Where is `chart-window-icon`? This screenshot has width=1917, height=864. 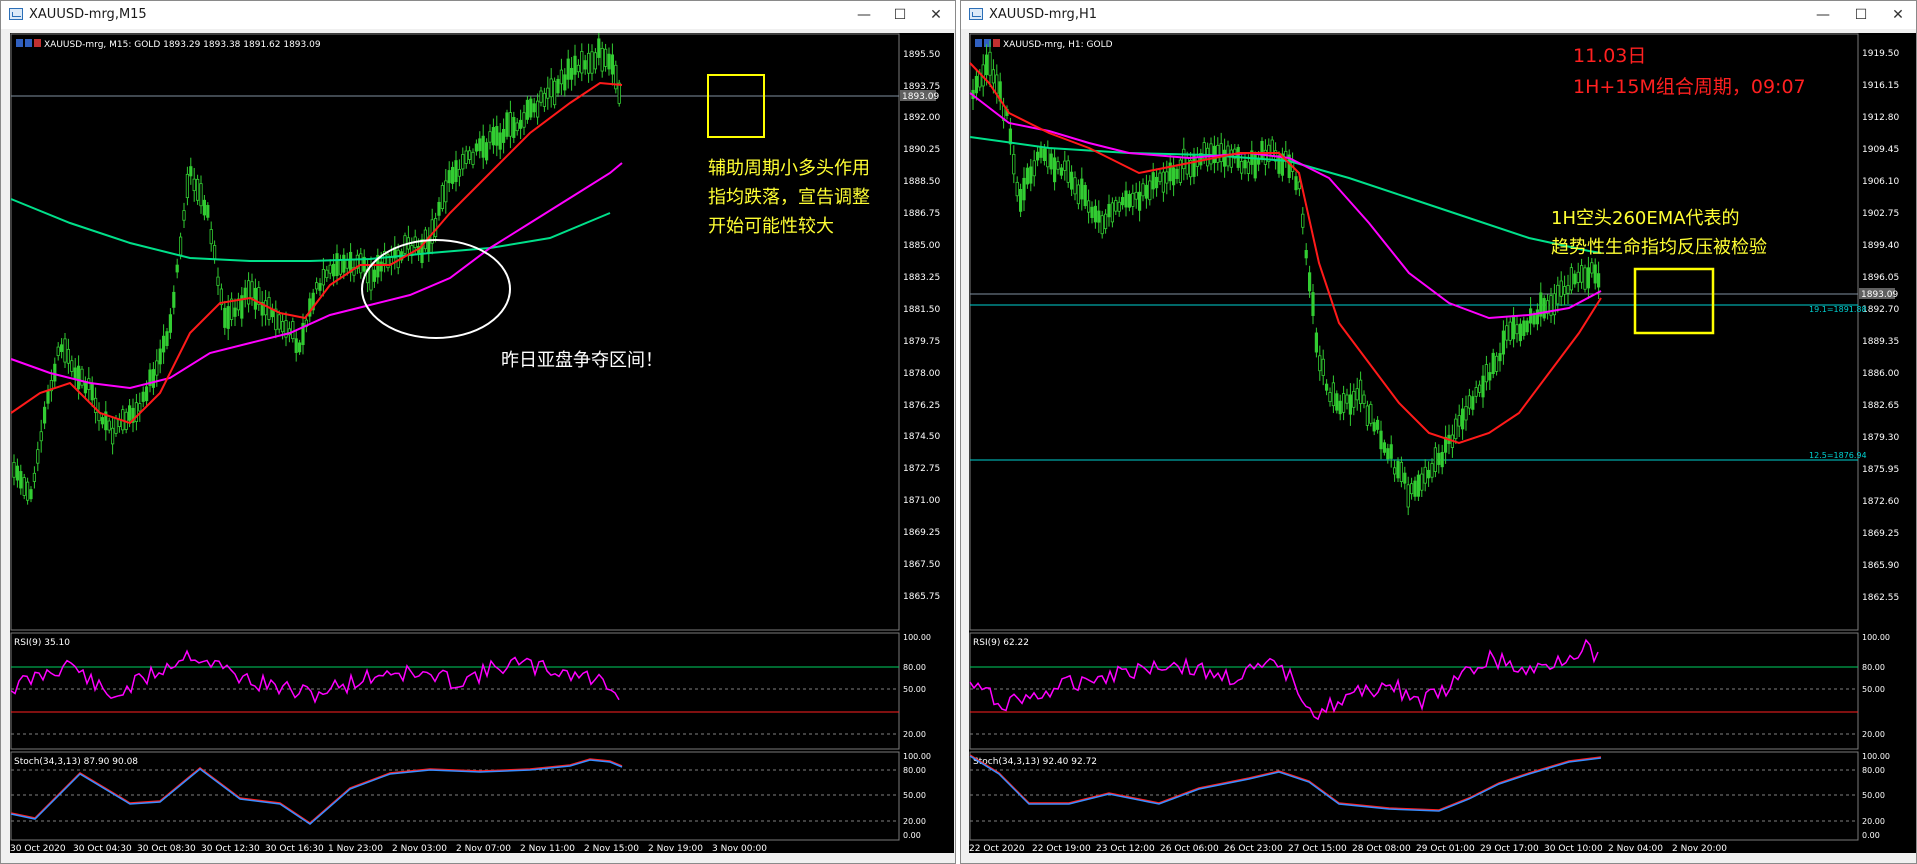 chart-window-icon is located at coordinates (976, 14).